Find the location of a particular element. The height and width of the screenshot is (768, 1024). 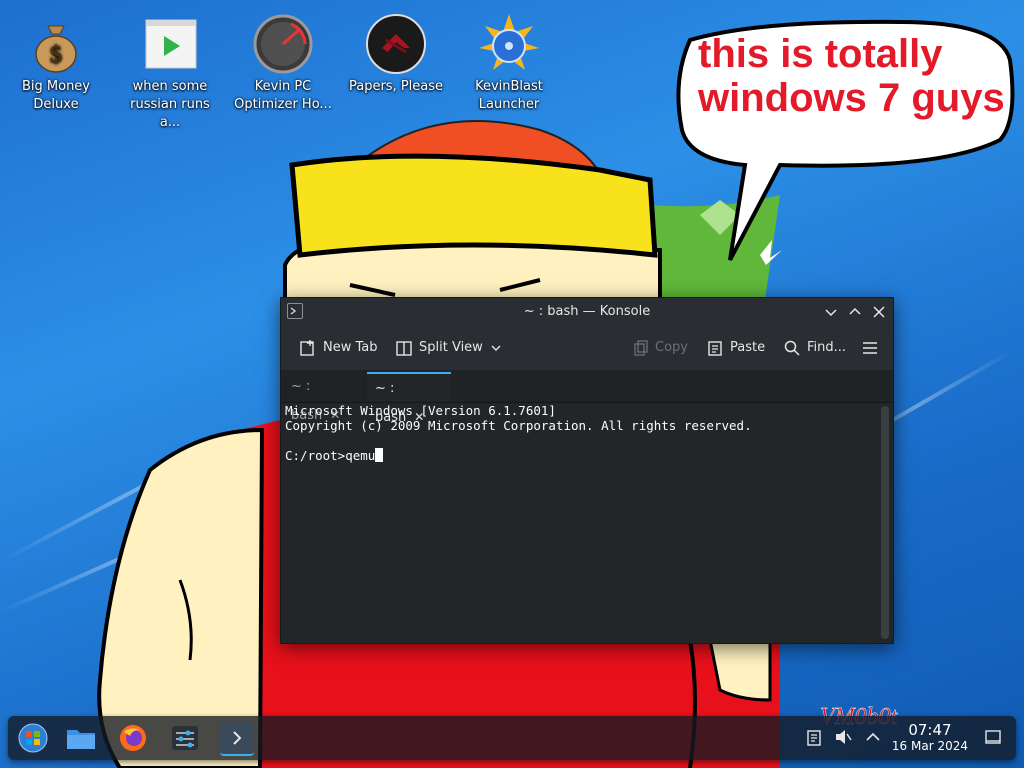

desktop-icon-label: Papers, Please is located at coordinates (396, 86).